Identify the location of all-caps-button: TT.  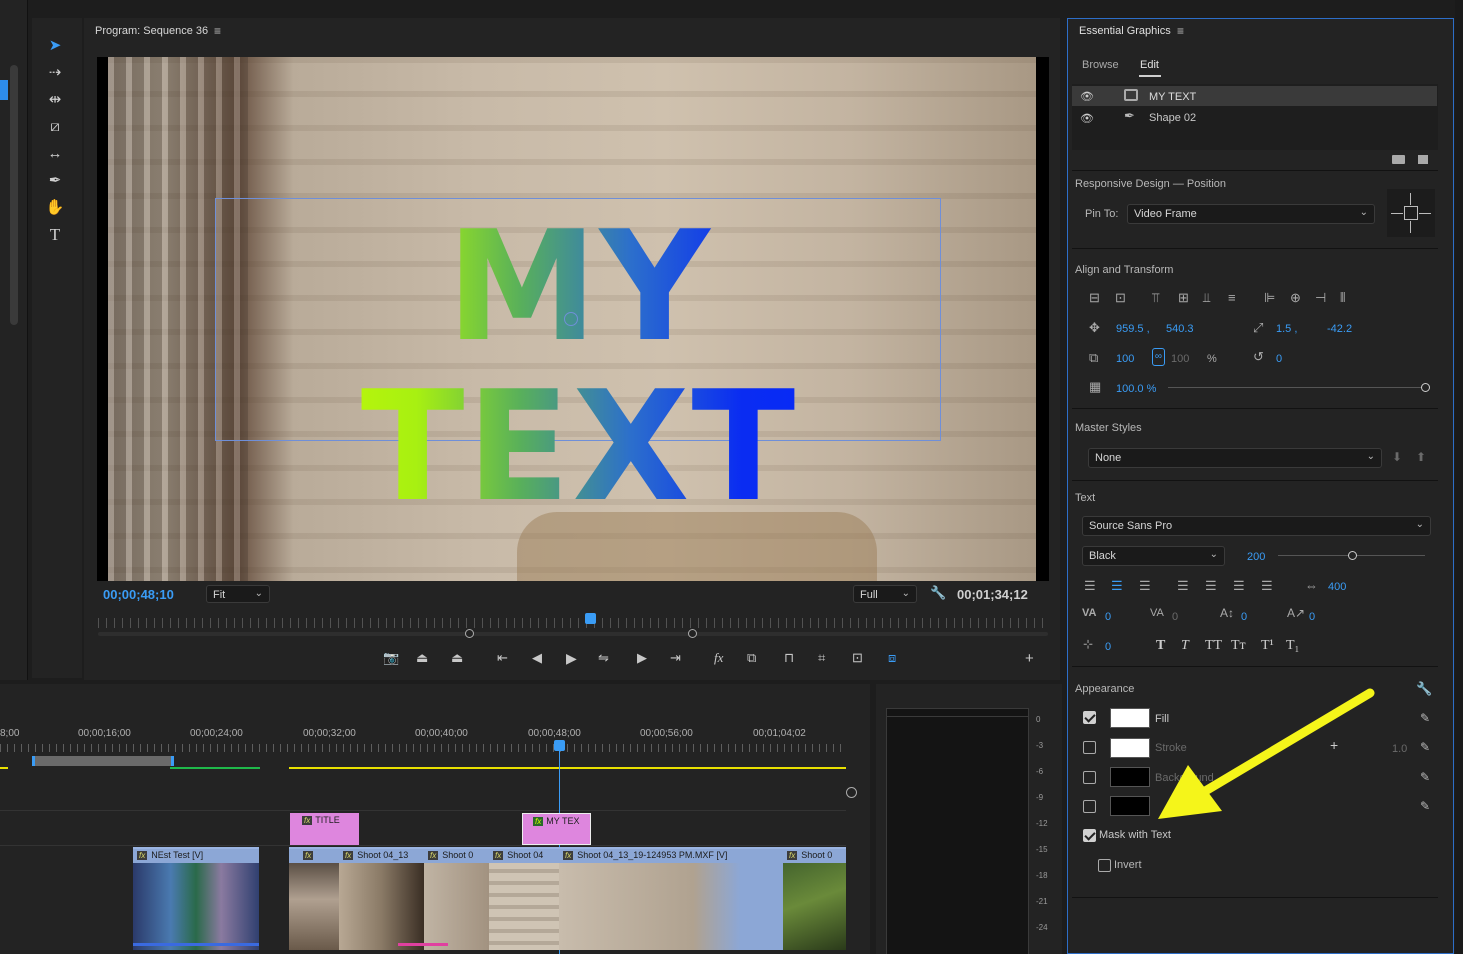
(1213, 646).